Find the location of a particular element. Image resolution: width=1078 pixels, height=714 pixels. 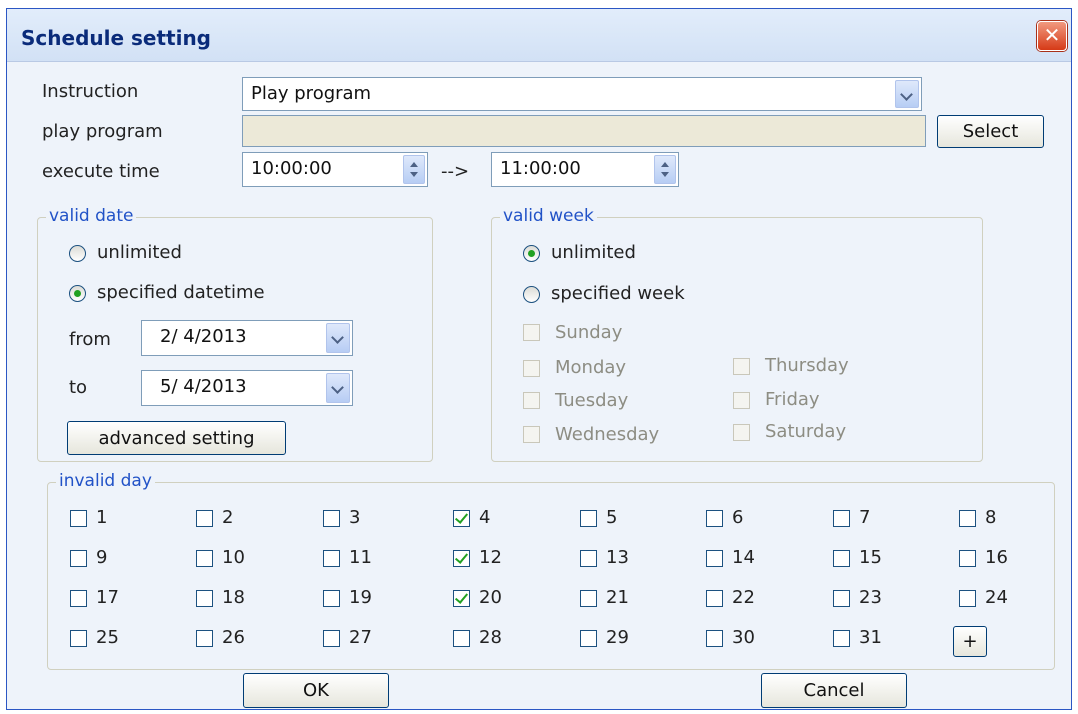

end-time-value: 11:00:00 is located at coordinates (540, 168).